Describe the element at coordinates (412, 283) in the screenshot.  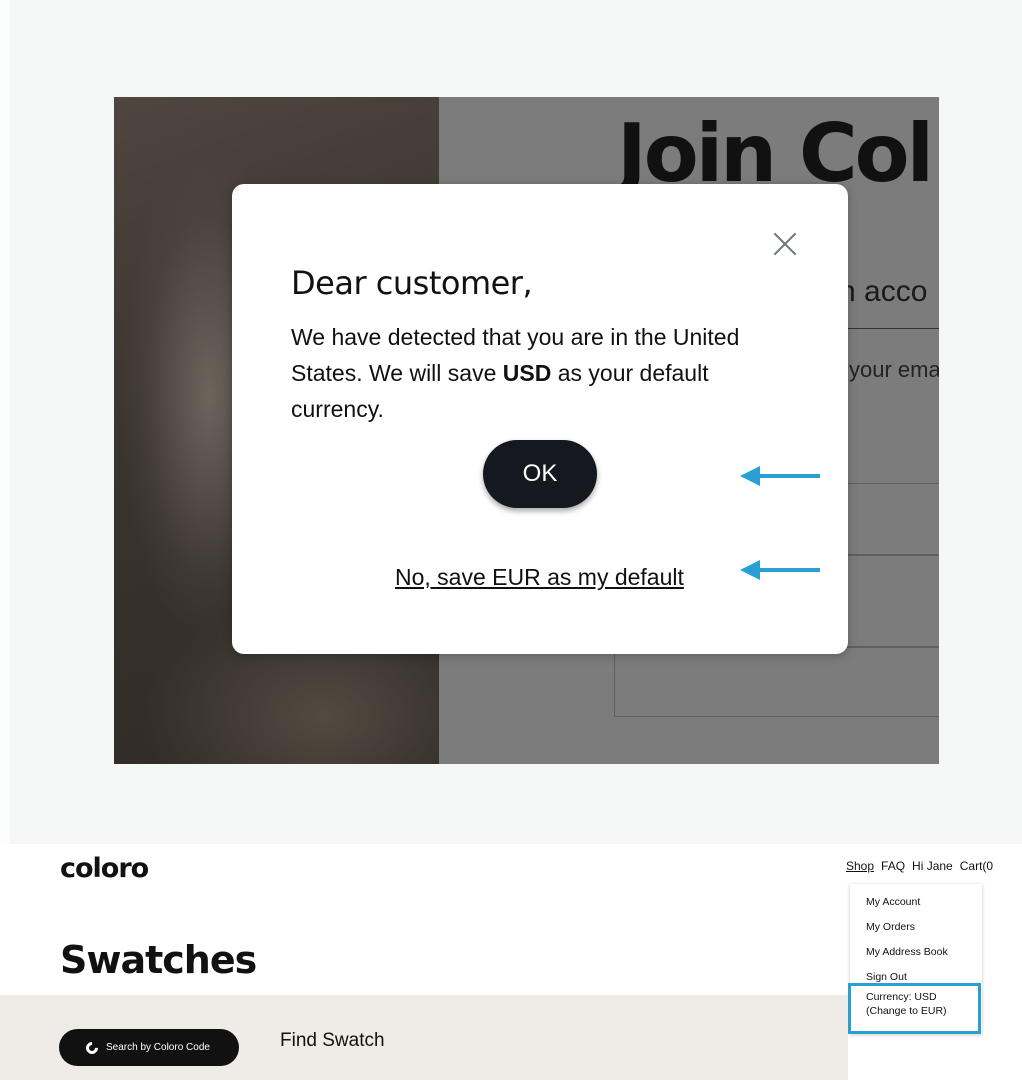
I see `modal-title: Dear customer,` at that location.